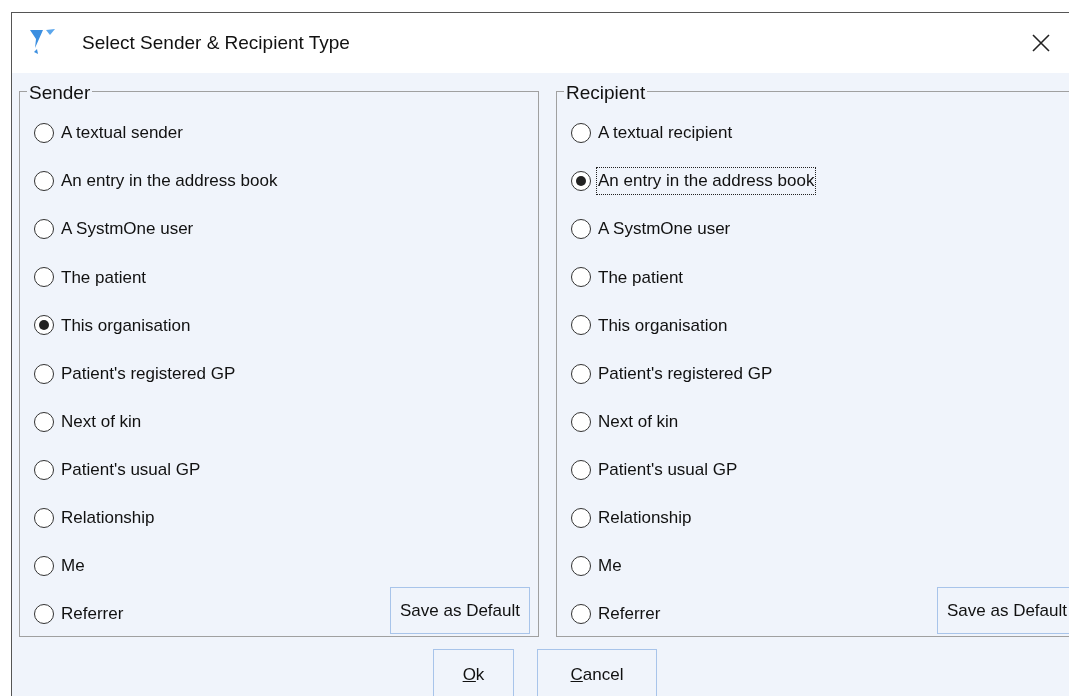  What do you see at coordinates (597, 672) in the screenshot?
I see `cancel-button: Cancel` at bounding box center [597, 672].